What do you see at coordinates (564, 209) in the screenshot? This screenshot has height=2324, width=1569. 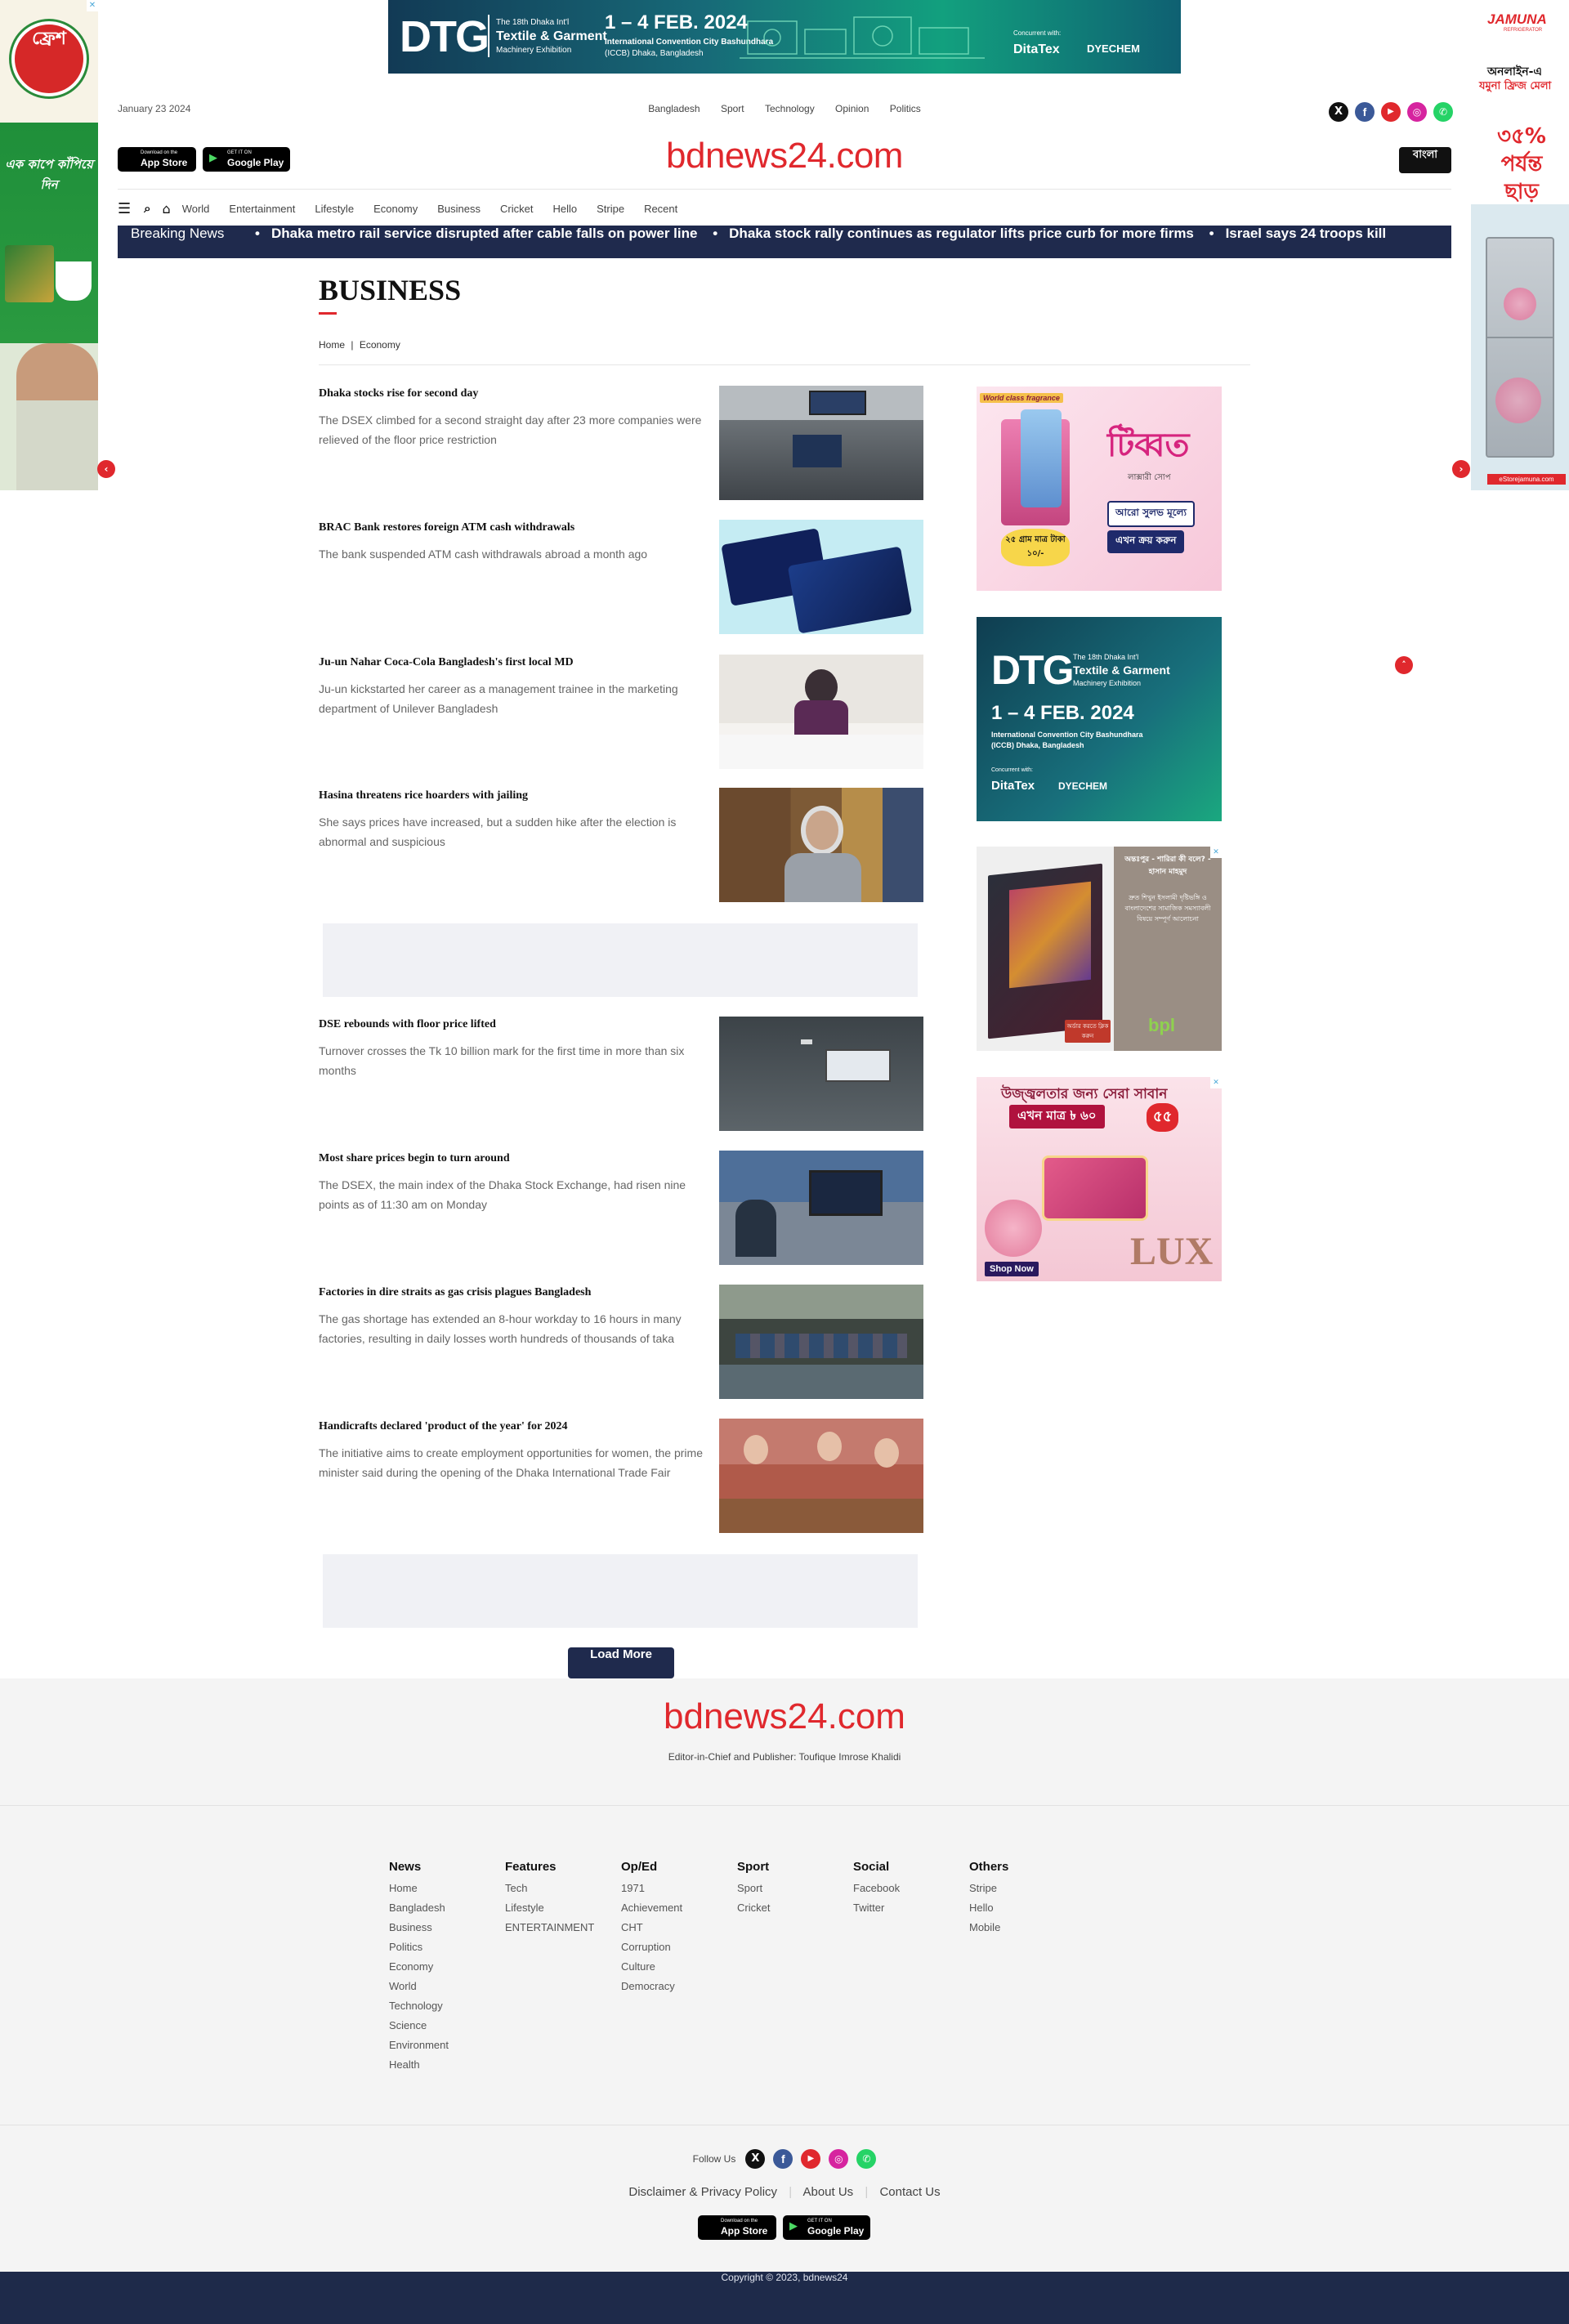 I see `nav-item-hello: Hello` at bounding box center [564, 209].